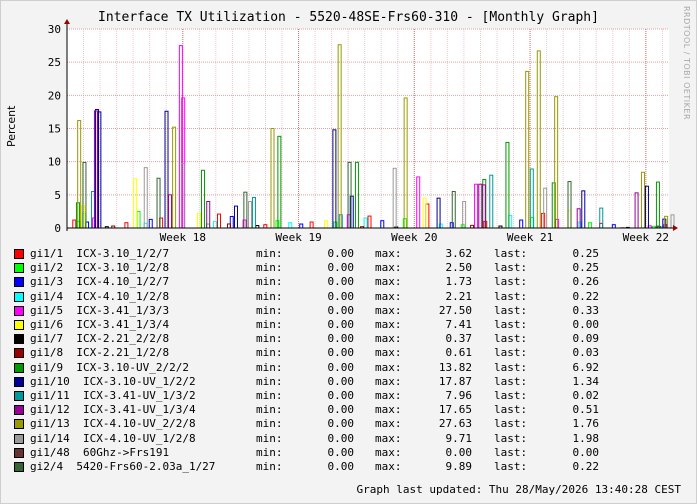 This screenshot has height=504, width=697. Describe the element at coordinates (586, 367) in the screenshot. I see `legend-last-value: 6.92` at that location.